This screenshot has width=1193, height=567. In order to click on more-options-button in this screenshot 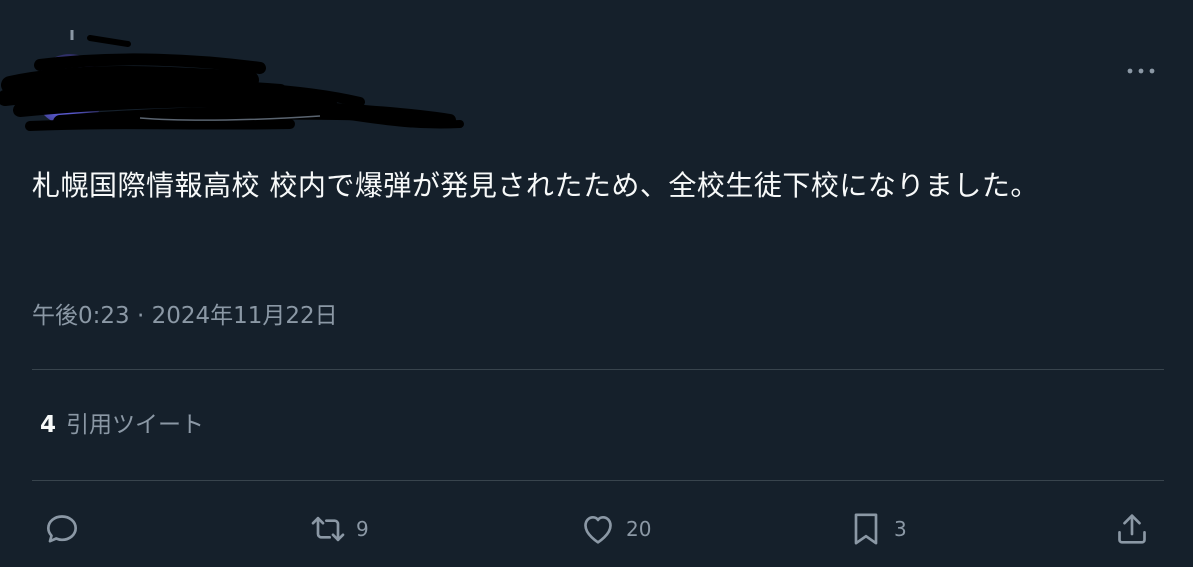, I will do `click(1141, 71)`.